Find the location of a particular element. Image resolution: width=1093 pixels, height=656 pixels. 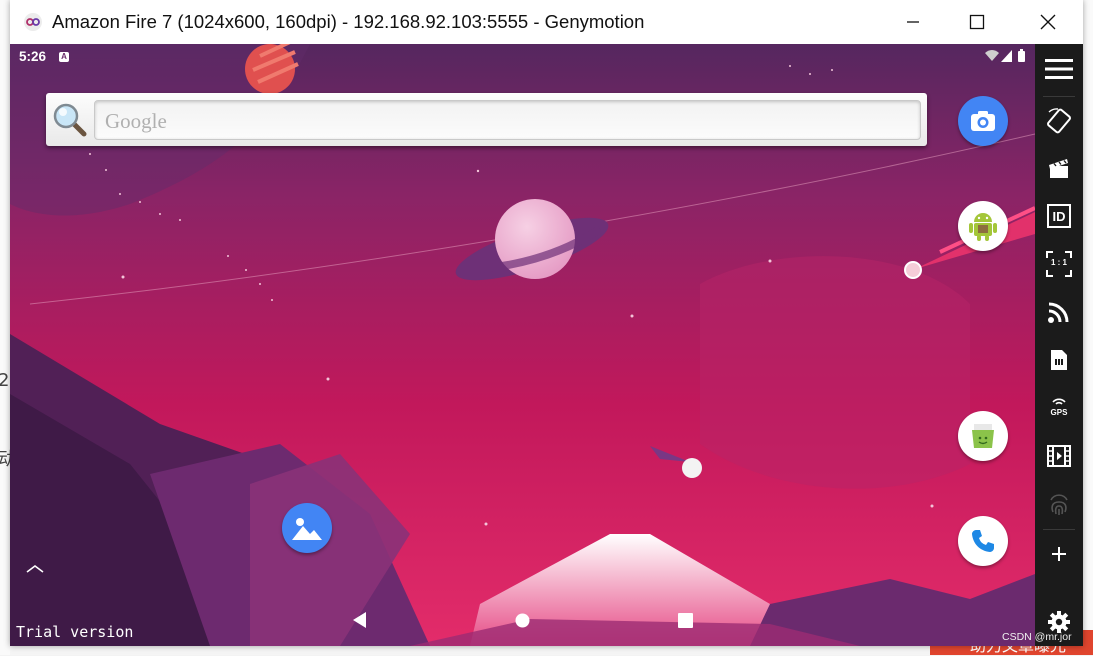

maximize-button is located at coordinates (977, 22).